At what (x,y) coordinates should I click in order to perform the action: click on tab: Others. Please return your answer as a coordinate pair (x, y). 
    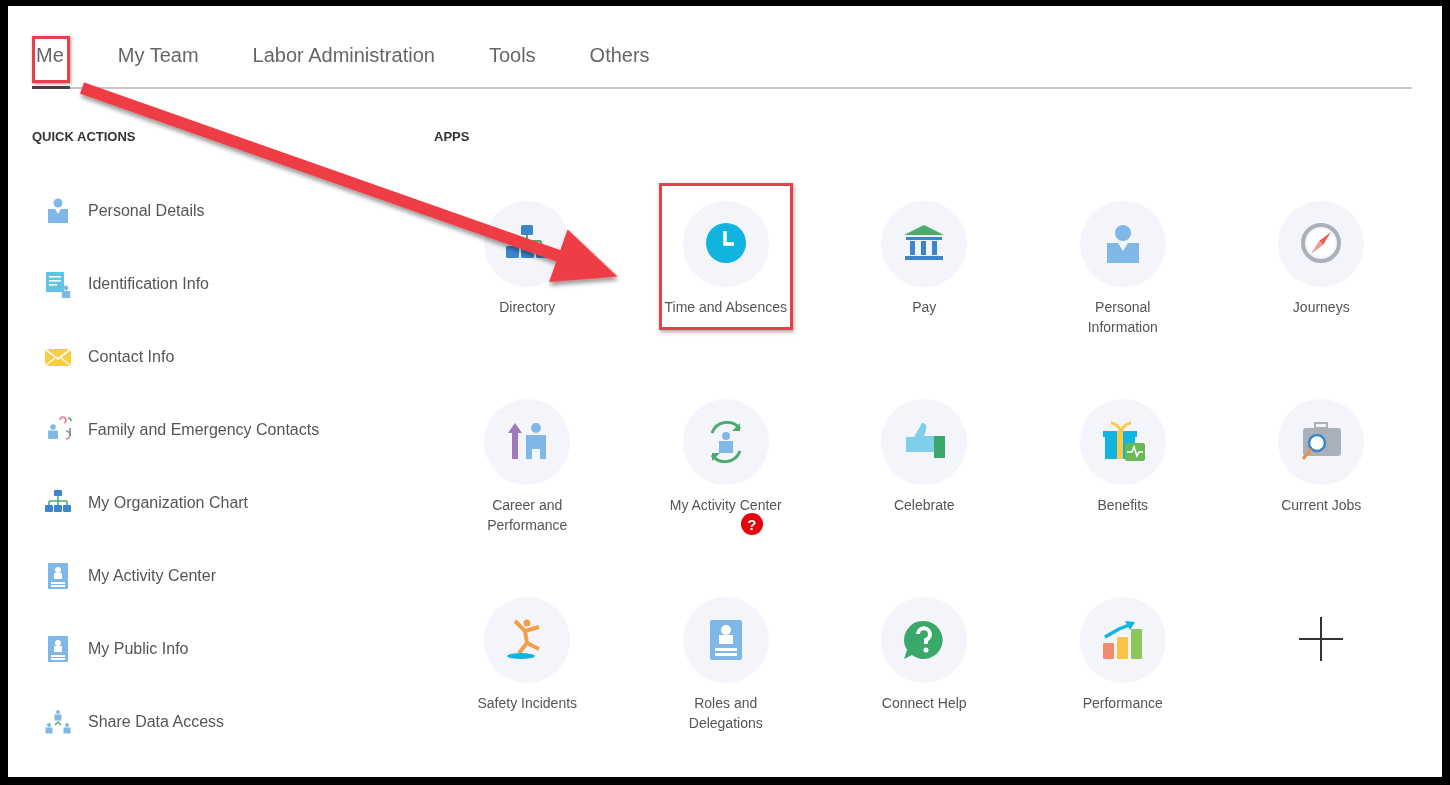
    Looking at the image, I should click on (620, 62).